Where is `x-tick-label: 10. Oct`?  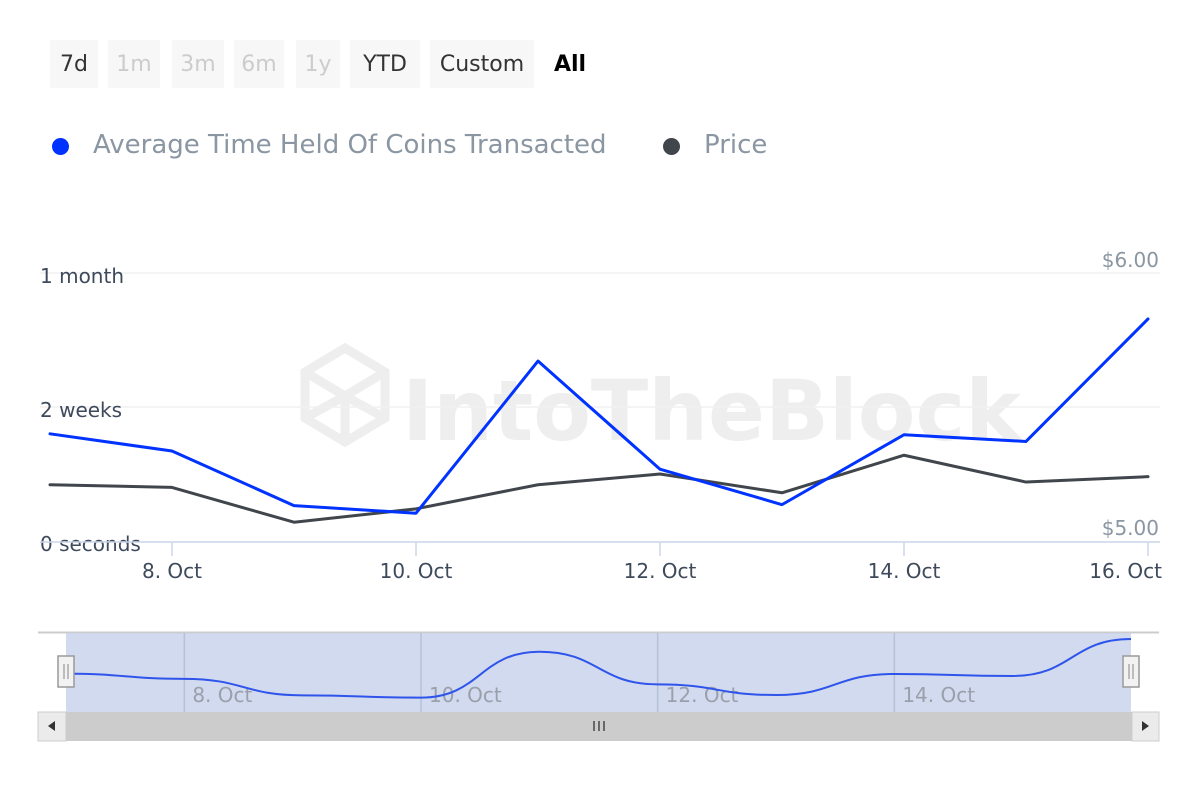
x-tick-label: 10. Oct is located at coordinates (416, 571).